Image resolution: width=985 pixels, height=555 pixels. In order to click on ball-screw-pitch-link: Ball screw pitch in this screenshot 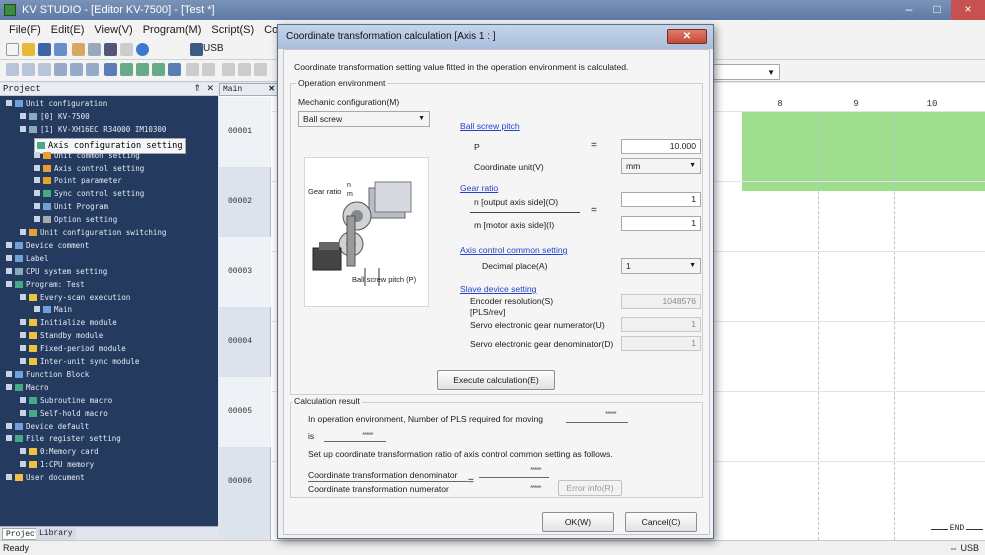, I will do `click(490, 126)`.